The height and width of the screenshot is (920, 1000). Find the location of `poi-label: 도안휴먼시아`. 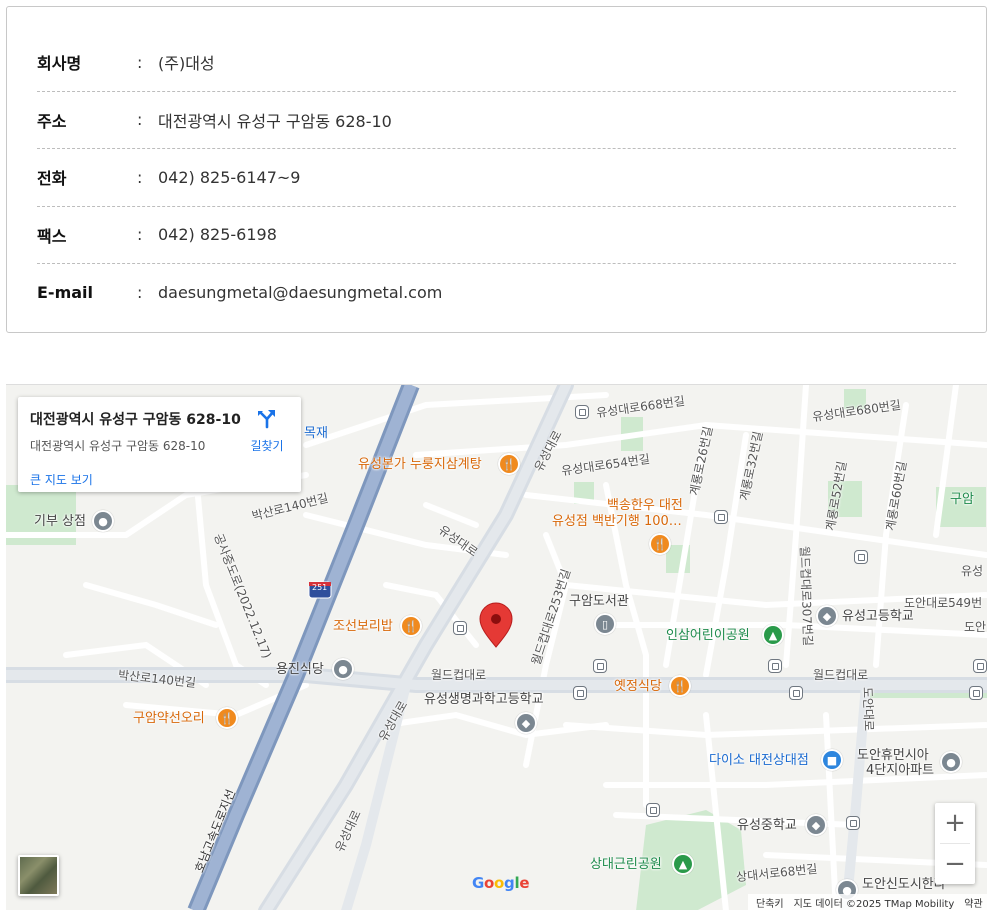

poi-label: 도안휴먼시아 is located at coordinates (893, 755).